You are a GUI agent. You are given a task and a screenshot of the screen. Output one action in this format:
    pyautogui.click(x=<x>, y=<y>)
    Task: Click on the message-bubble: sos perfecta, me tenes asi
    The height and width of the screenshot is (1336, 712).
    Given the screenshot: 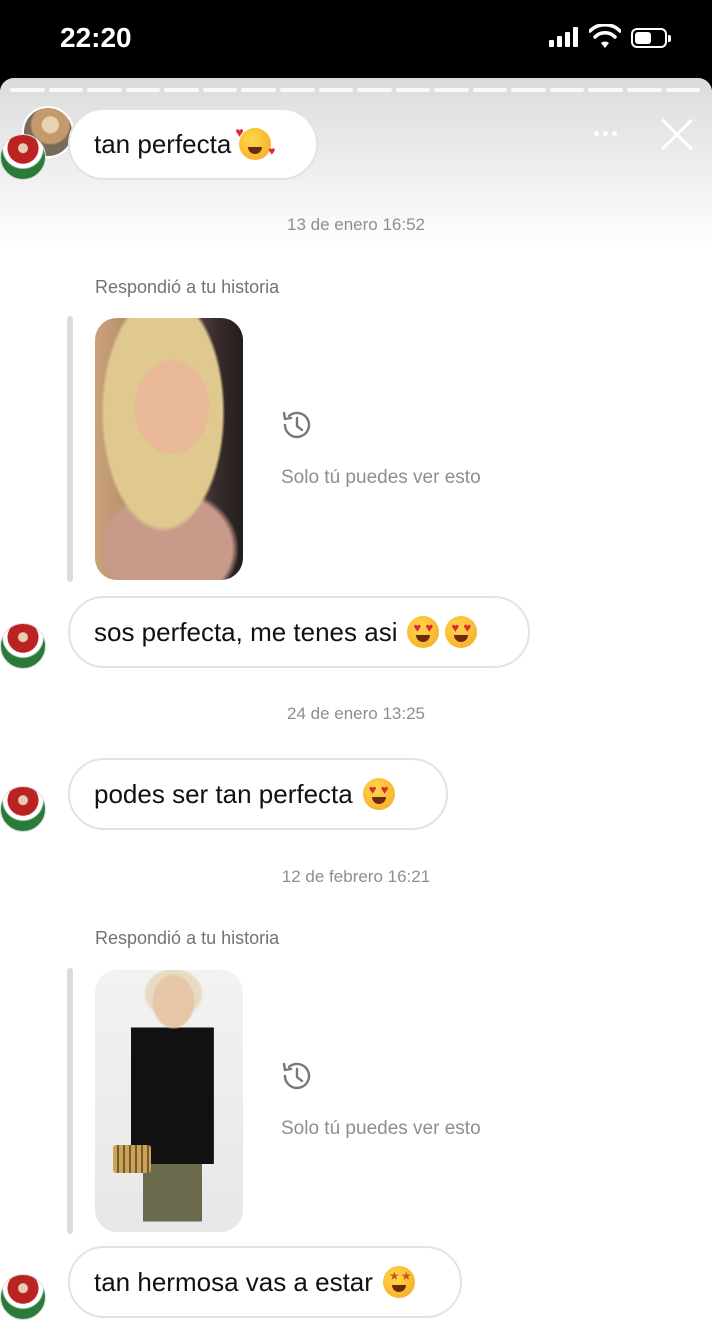 What is the action you would take?
    pyautogui.click(x=299, y=632)
    